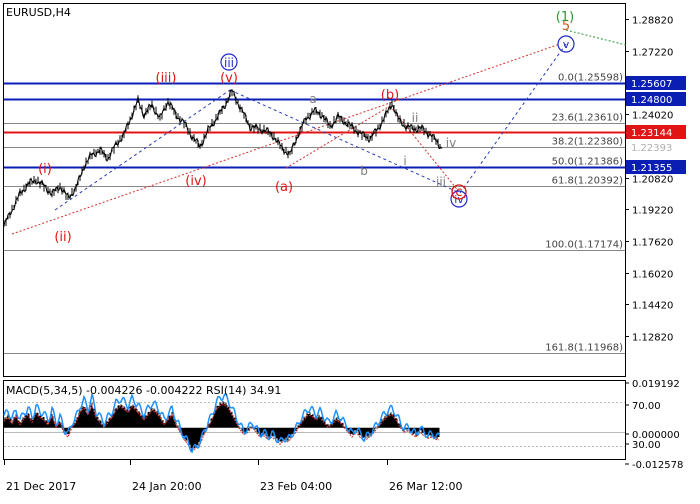 The width and height of the screenshot is (700, 504). Describe the element at coordinates (652, 338) in the screenshot. I see `price-axis-label: 1.12820` at that location.